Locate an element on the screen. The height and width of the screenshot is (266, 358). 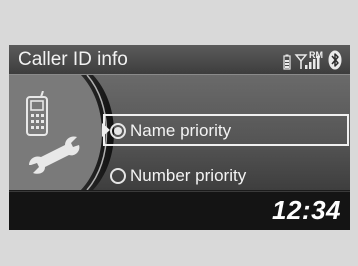
status-icons: RM is located at coordinates (312, 59).